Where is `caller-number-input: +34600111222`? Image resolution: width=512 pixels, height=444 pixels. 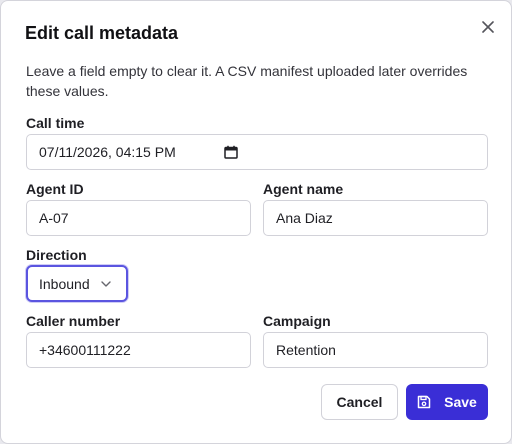 caller-number-input: +34600111222 is located at coordinates (138, 350).